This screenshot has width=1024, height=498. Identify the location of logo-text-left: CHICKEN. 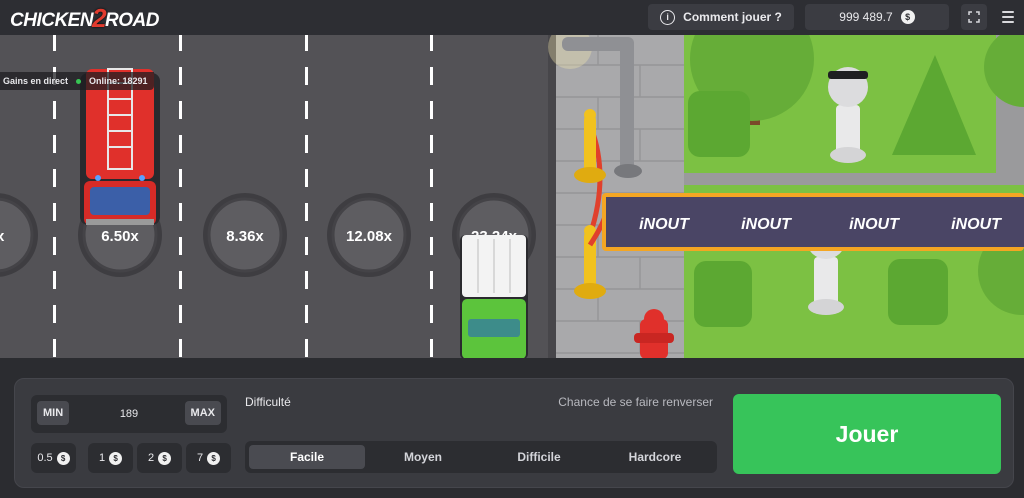
(52, 20).